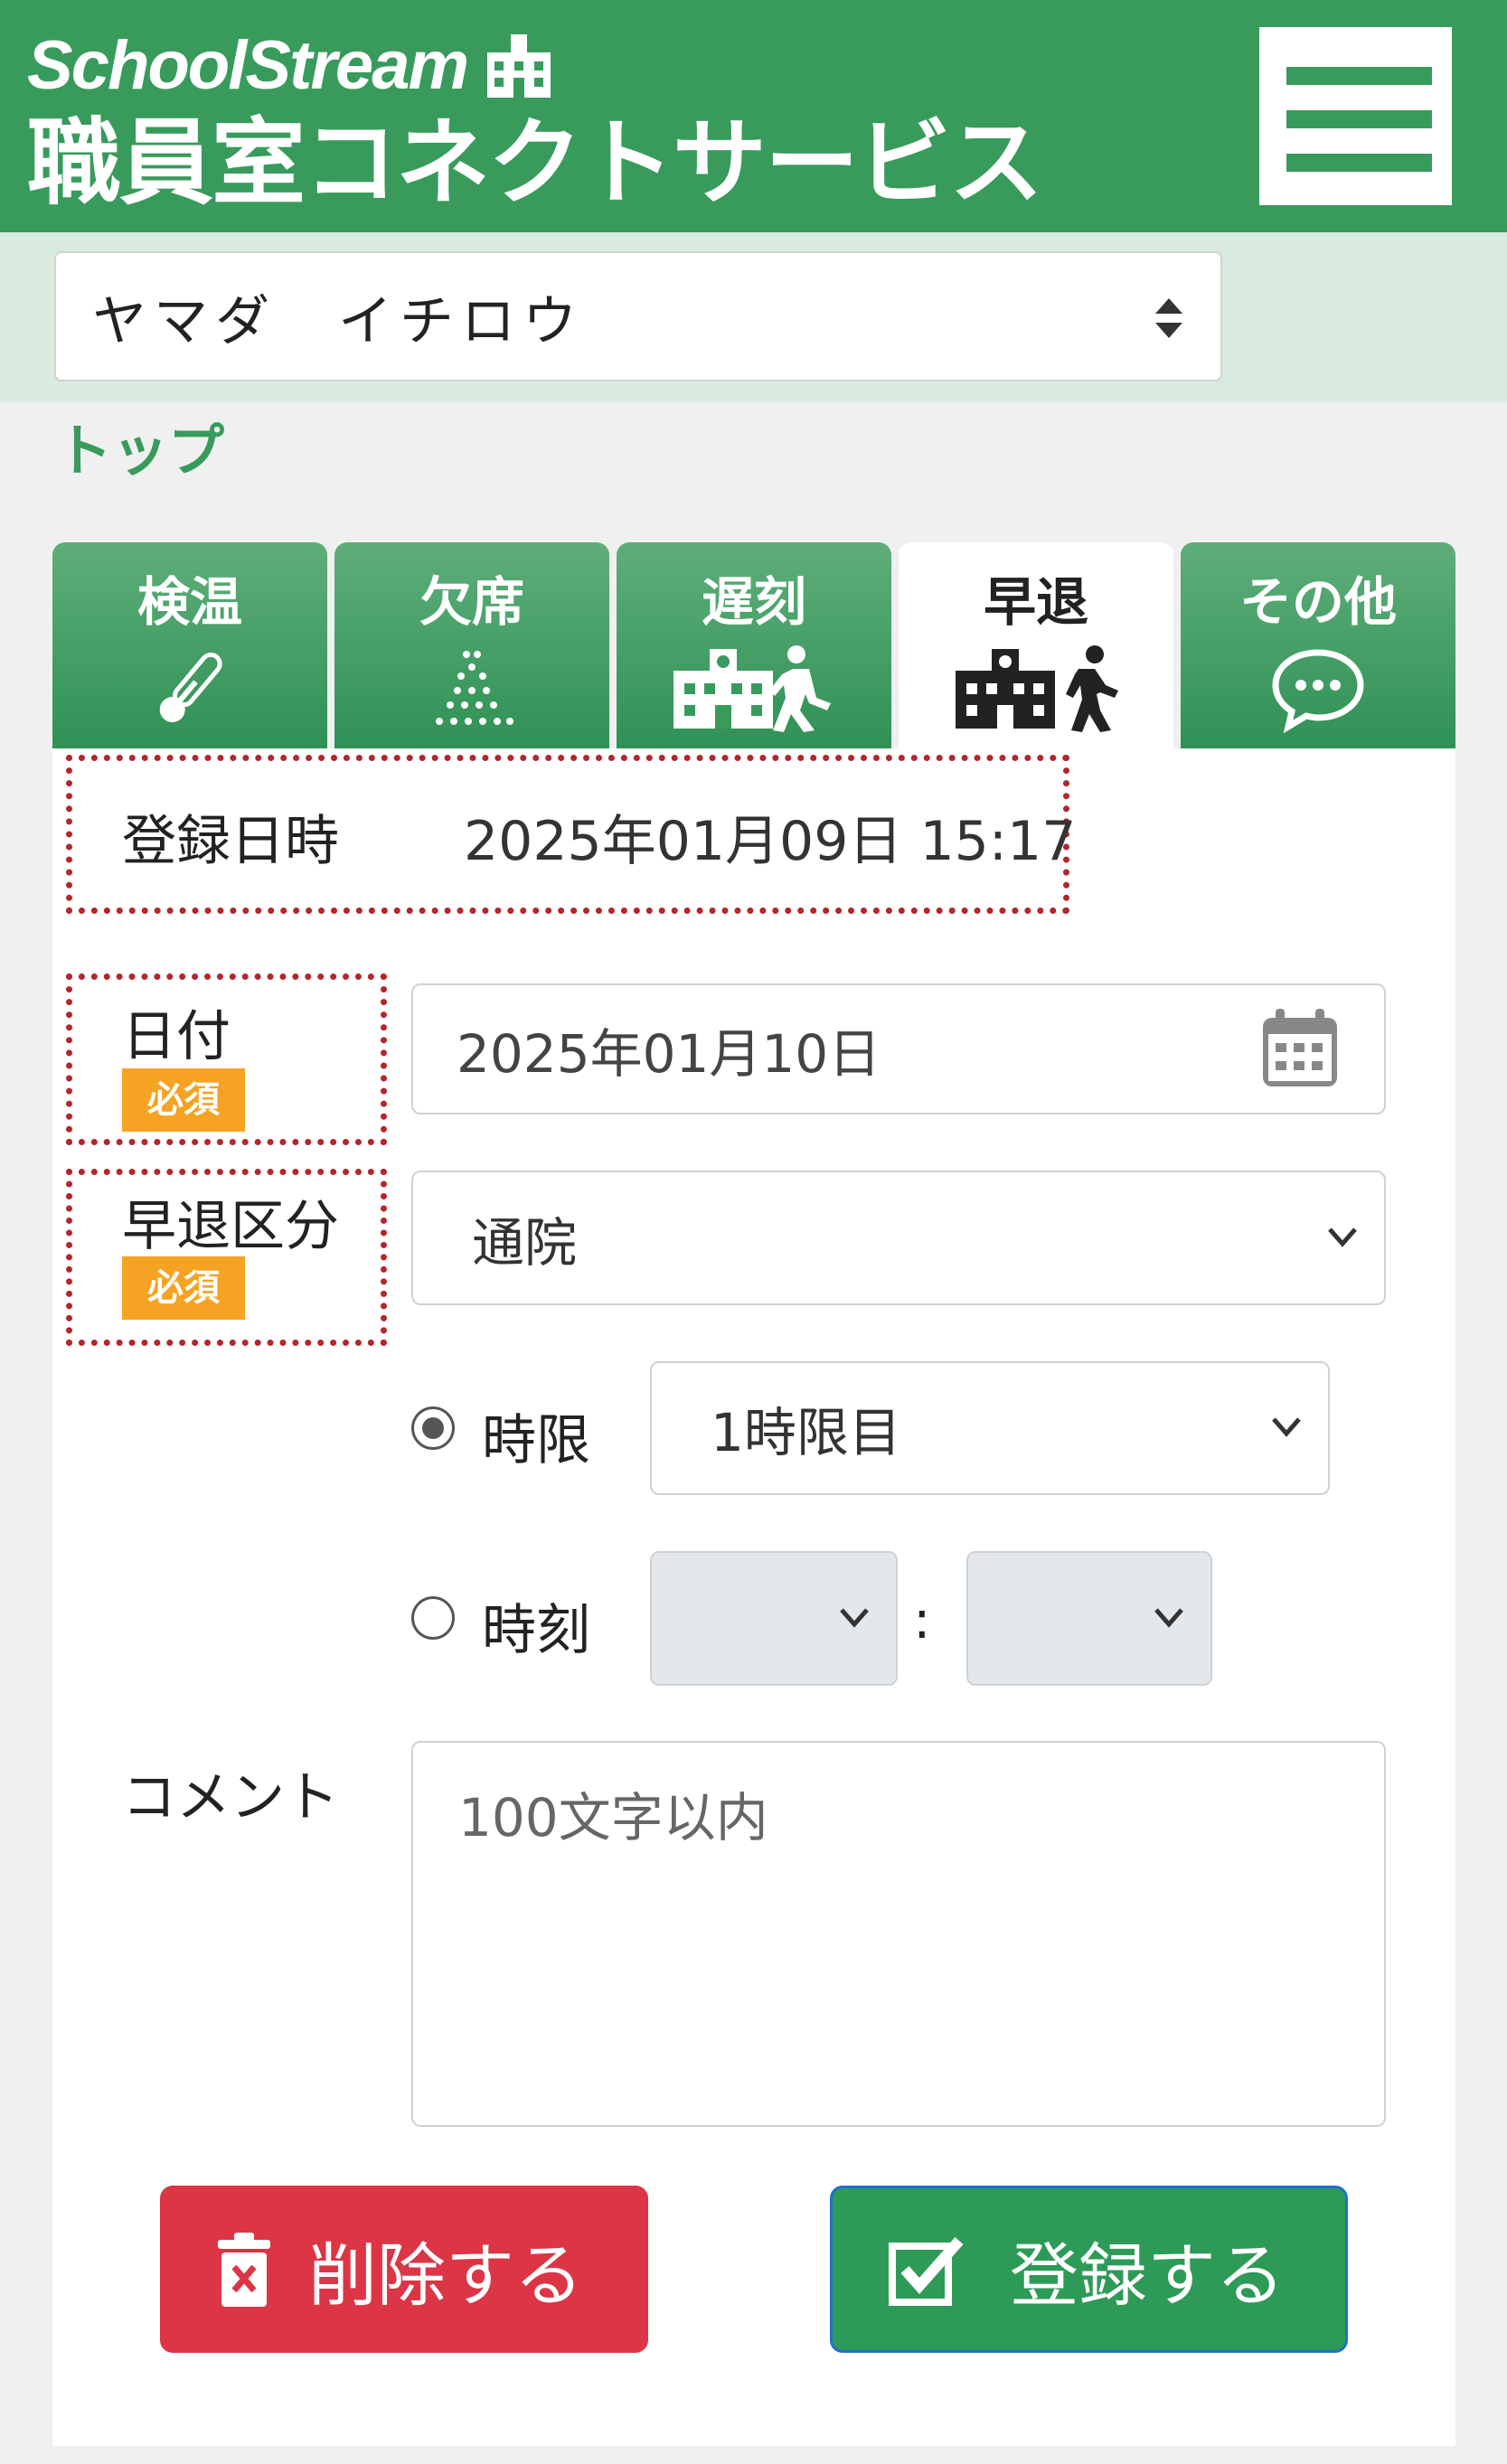  What do you see at coordinates (753, 602) in the screenshot?
I see `tab-label: 遅刻` at bounding box center [753, 602].